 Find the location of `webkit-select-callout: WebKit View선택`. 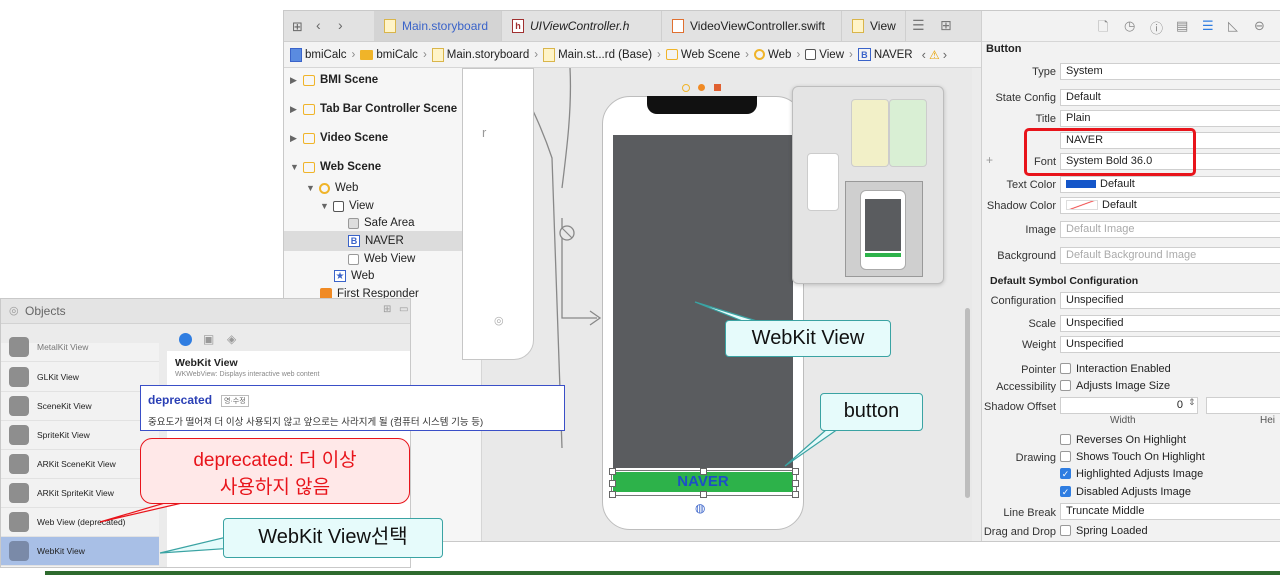

webkit-select-callout: WebKit View선택 is located at coordinates (333, 538).